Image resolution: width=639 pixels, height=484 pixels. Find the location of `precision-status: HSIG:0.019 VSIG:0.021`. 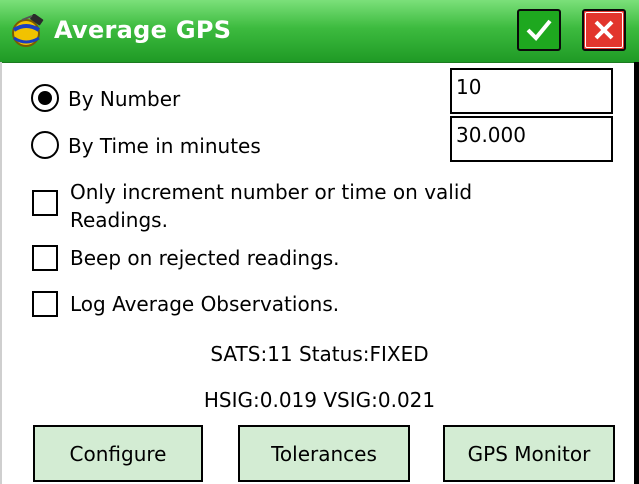

precision-status: HSIG:0.019 VSIG:0.021 is located at coordinates (319, 400).